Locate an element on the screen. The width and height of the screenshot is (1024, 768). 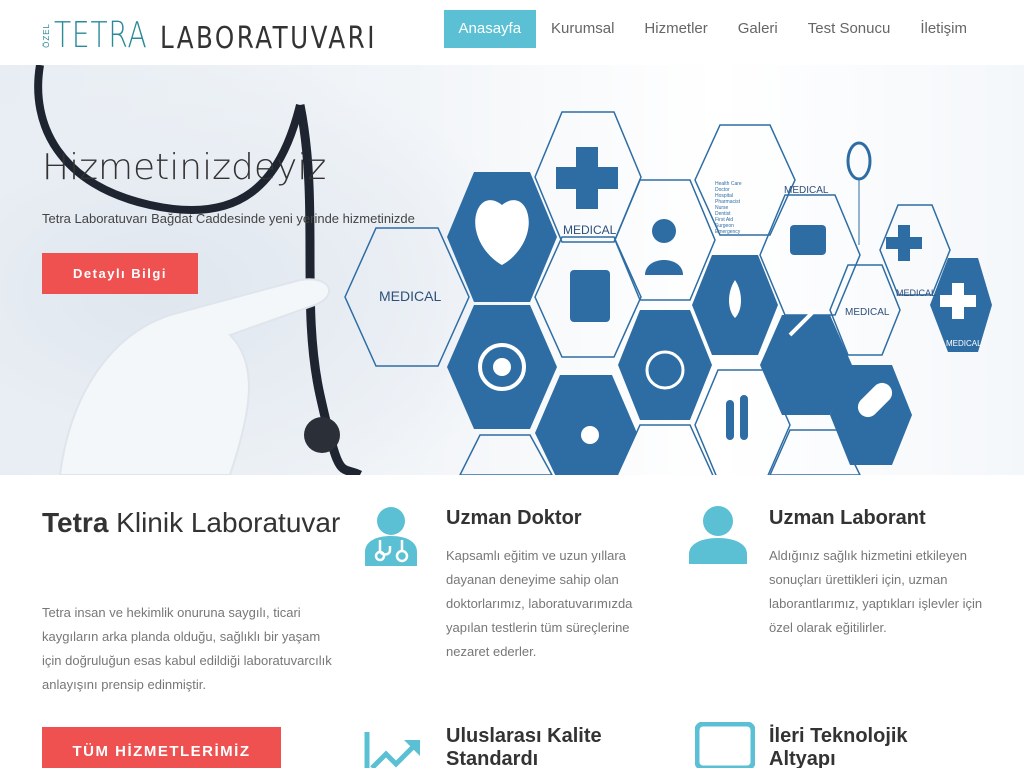
feature-kalite-standardi: Uluslarası Kalite Standardı is located at coordinates (514, 745).